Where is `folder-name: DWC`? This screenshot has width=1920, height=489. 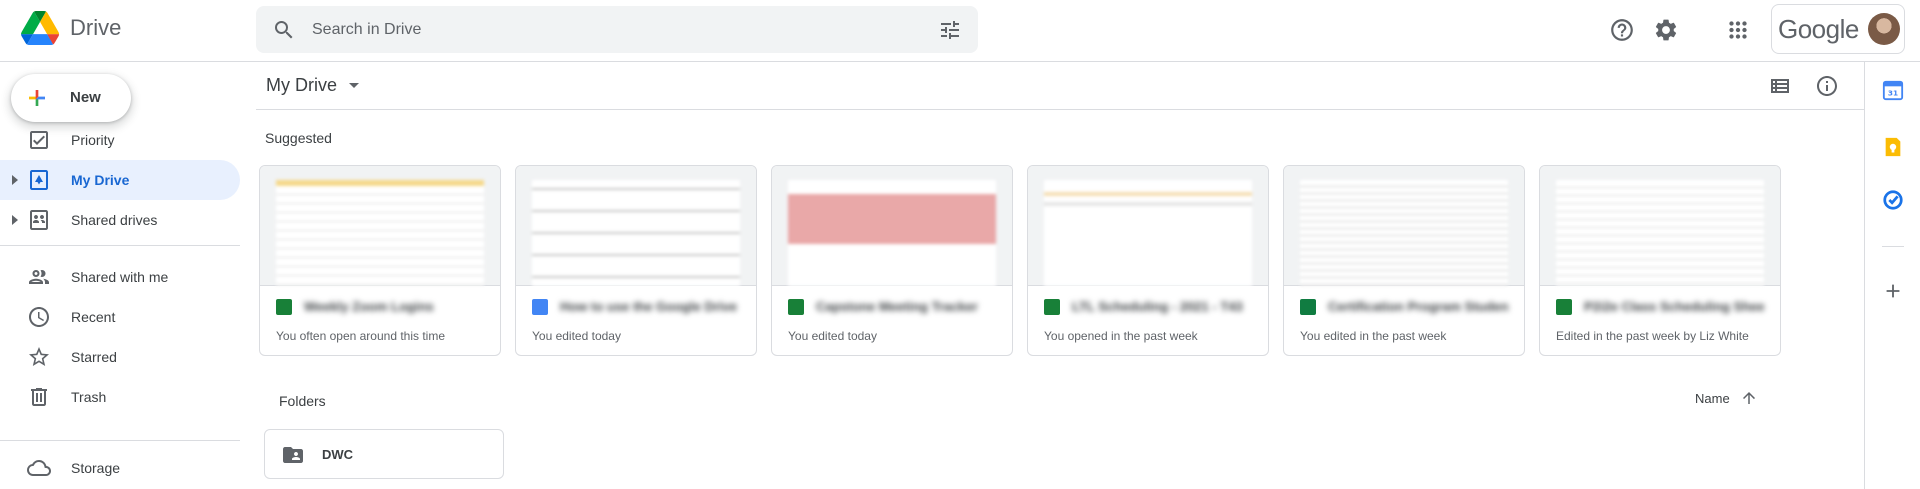 folder-name: DWC is located at coordinates (338, 454).